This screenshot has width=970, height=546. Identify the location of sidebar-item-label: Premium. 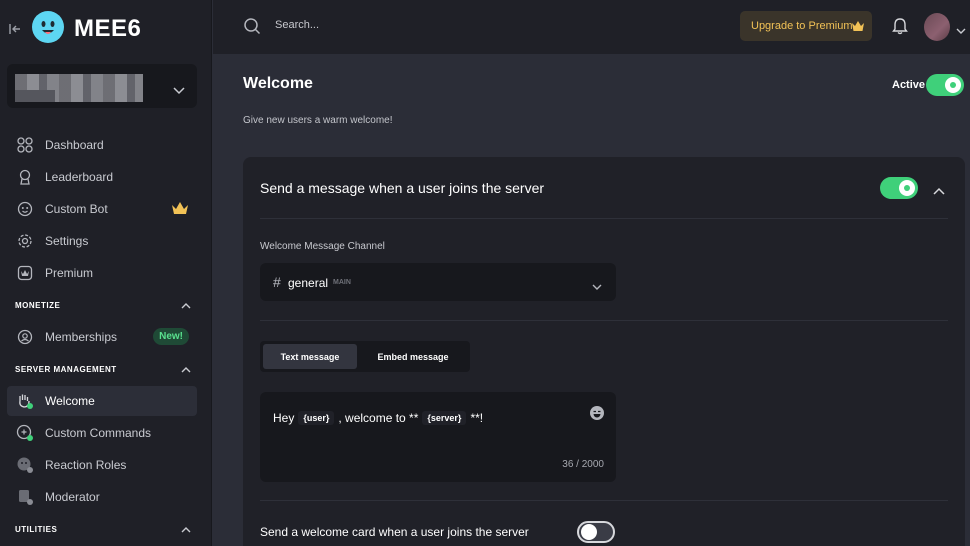
(69, 273).